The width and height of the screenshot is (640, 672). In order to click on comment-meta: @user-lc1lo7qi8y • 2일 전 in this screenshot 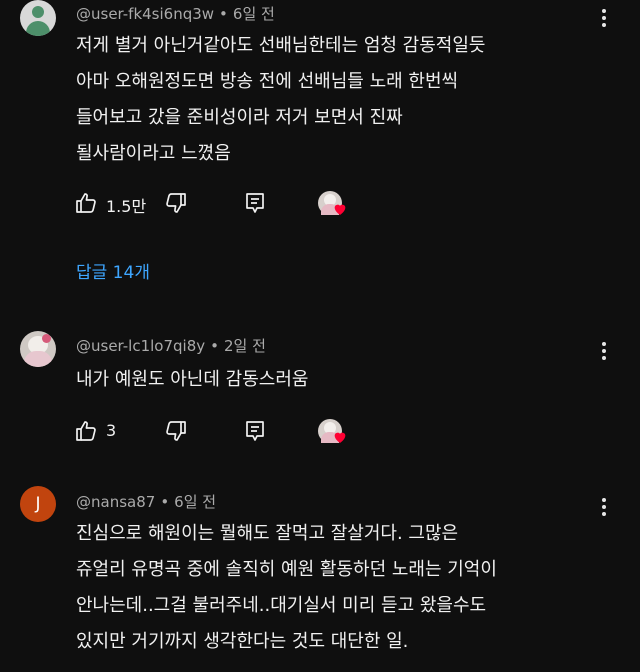, I will do `click(171, 346)`.